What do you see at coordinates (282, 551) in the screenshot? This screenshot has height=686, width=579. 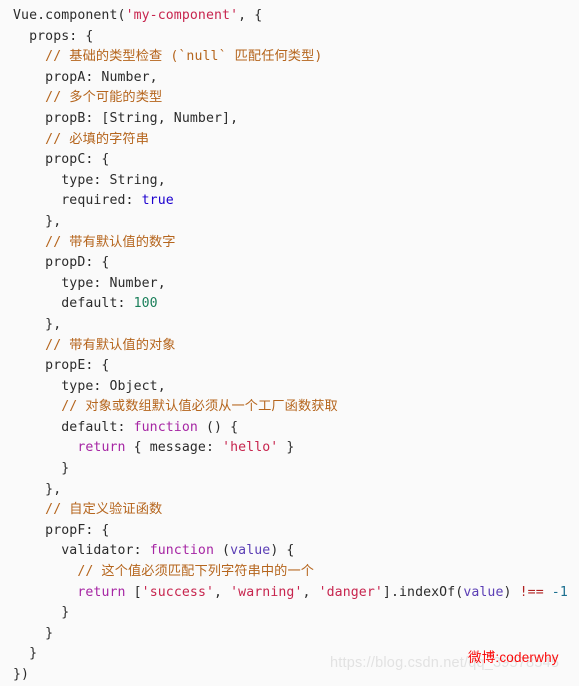 I see `code-token-plain: ) {` at bounding box center [282, 551].